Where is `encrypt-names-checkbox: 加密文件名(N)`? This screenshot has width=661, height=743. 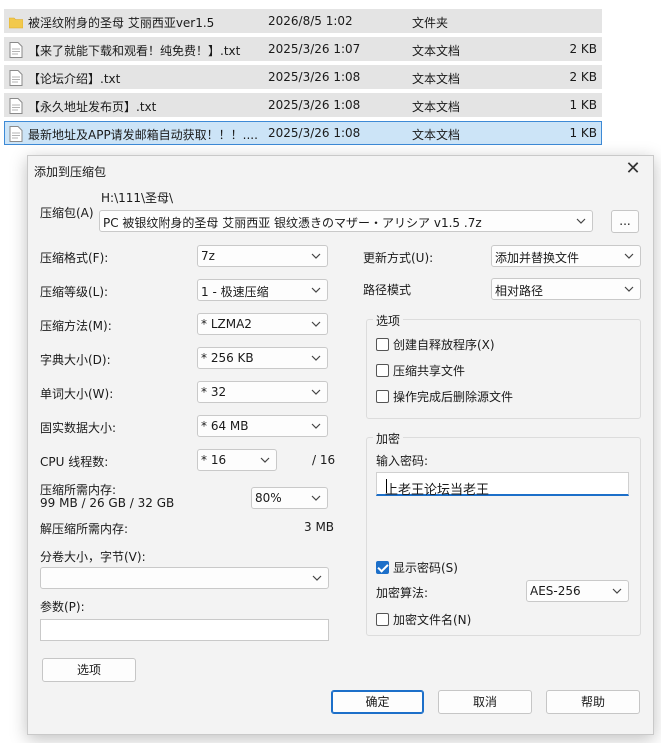
encrypt-names-checkbox: 加密文件名(N) is located at coordinates (423, 619).